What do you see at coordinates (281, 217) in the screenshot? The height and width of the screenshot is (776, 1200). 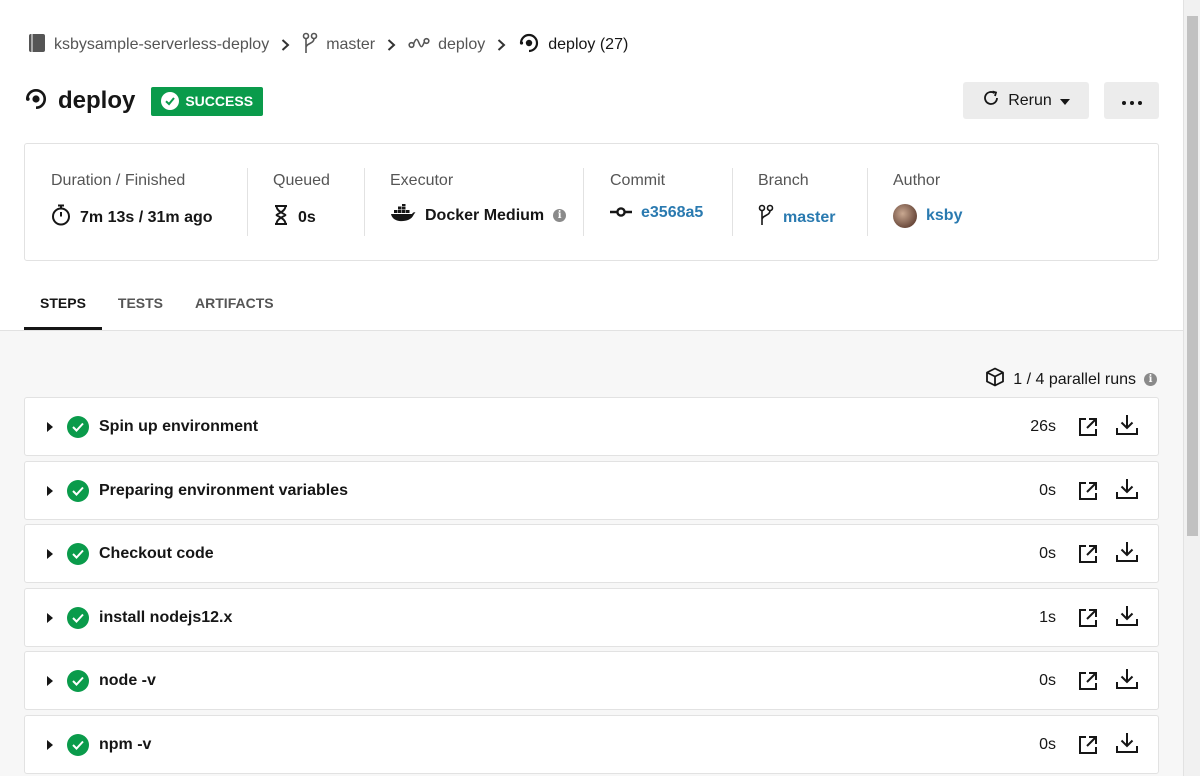 I see `hourglass-icon` at bounding box center [281, 217].